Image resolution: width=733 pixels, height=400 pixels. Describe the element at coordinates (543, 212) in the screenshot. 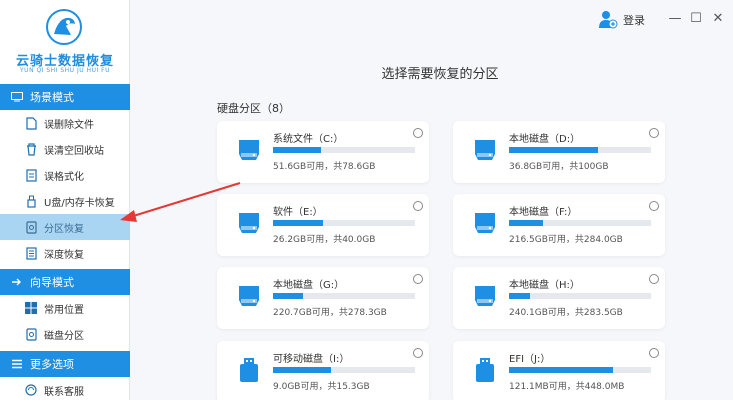

I see `partition-name: 本地磁盘（F:）` at that location.